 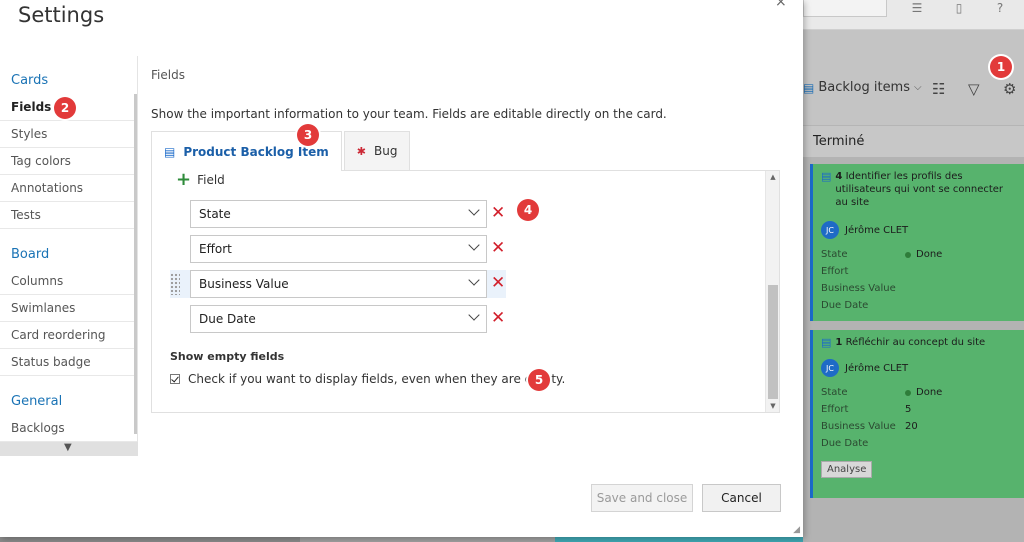 I want to click on chevron-down-icon: ⌵, so click(x=918, y=87).